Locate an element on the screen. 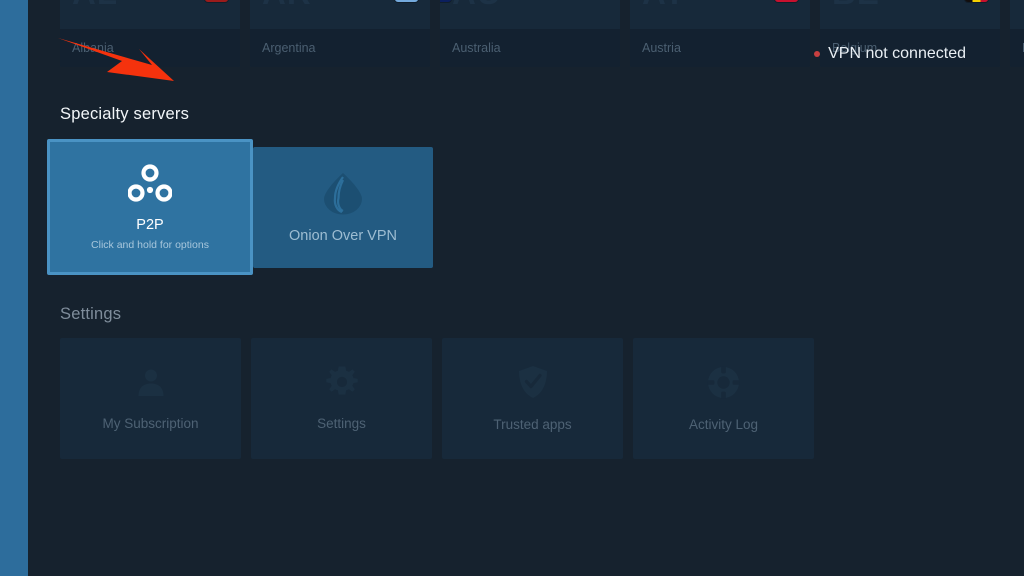 Image resolution: width=1024 pixels, height=576 pixels. country-code: AR is located at coordinates (287, 4).